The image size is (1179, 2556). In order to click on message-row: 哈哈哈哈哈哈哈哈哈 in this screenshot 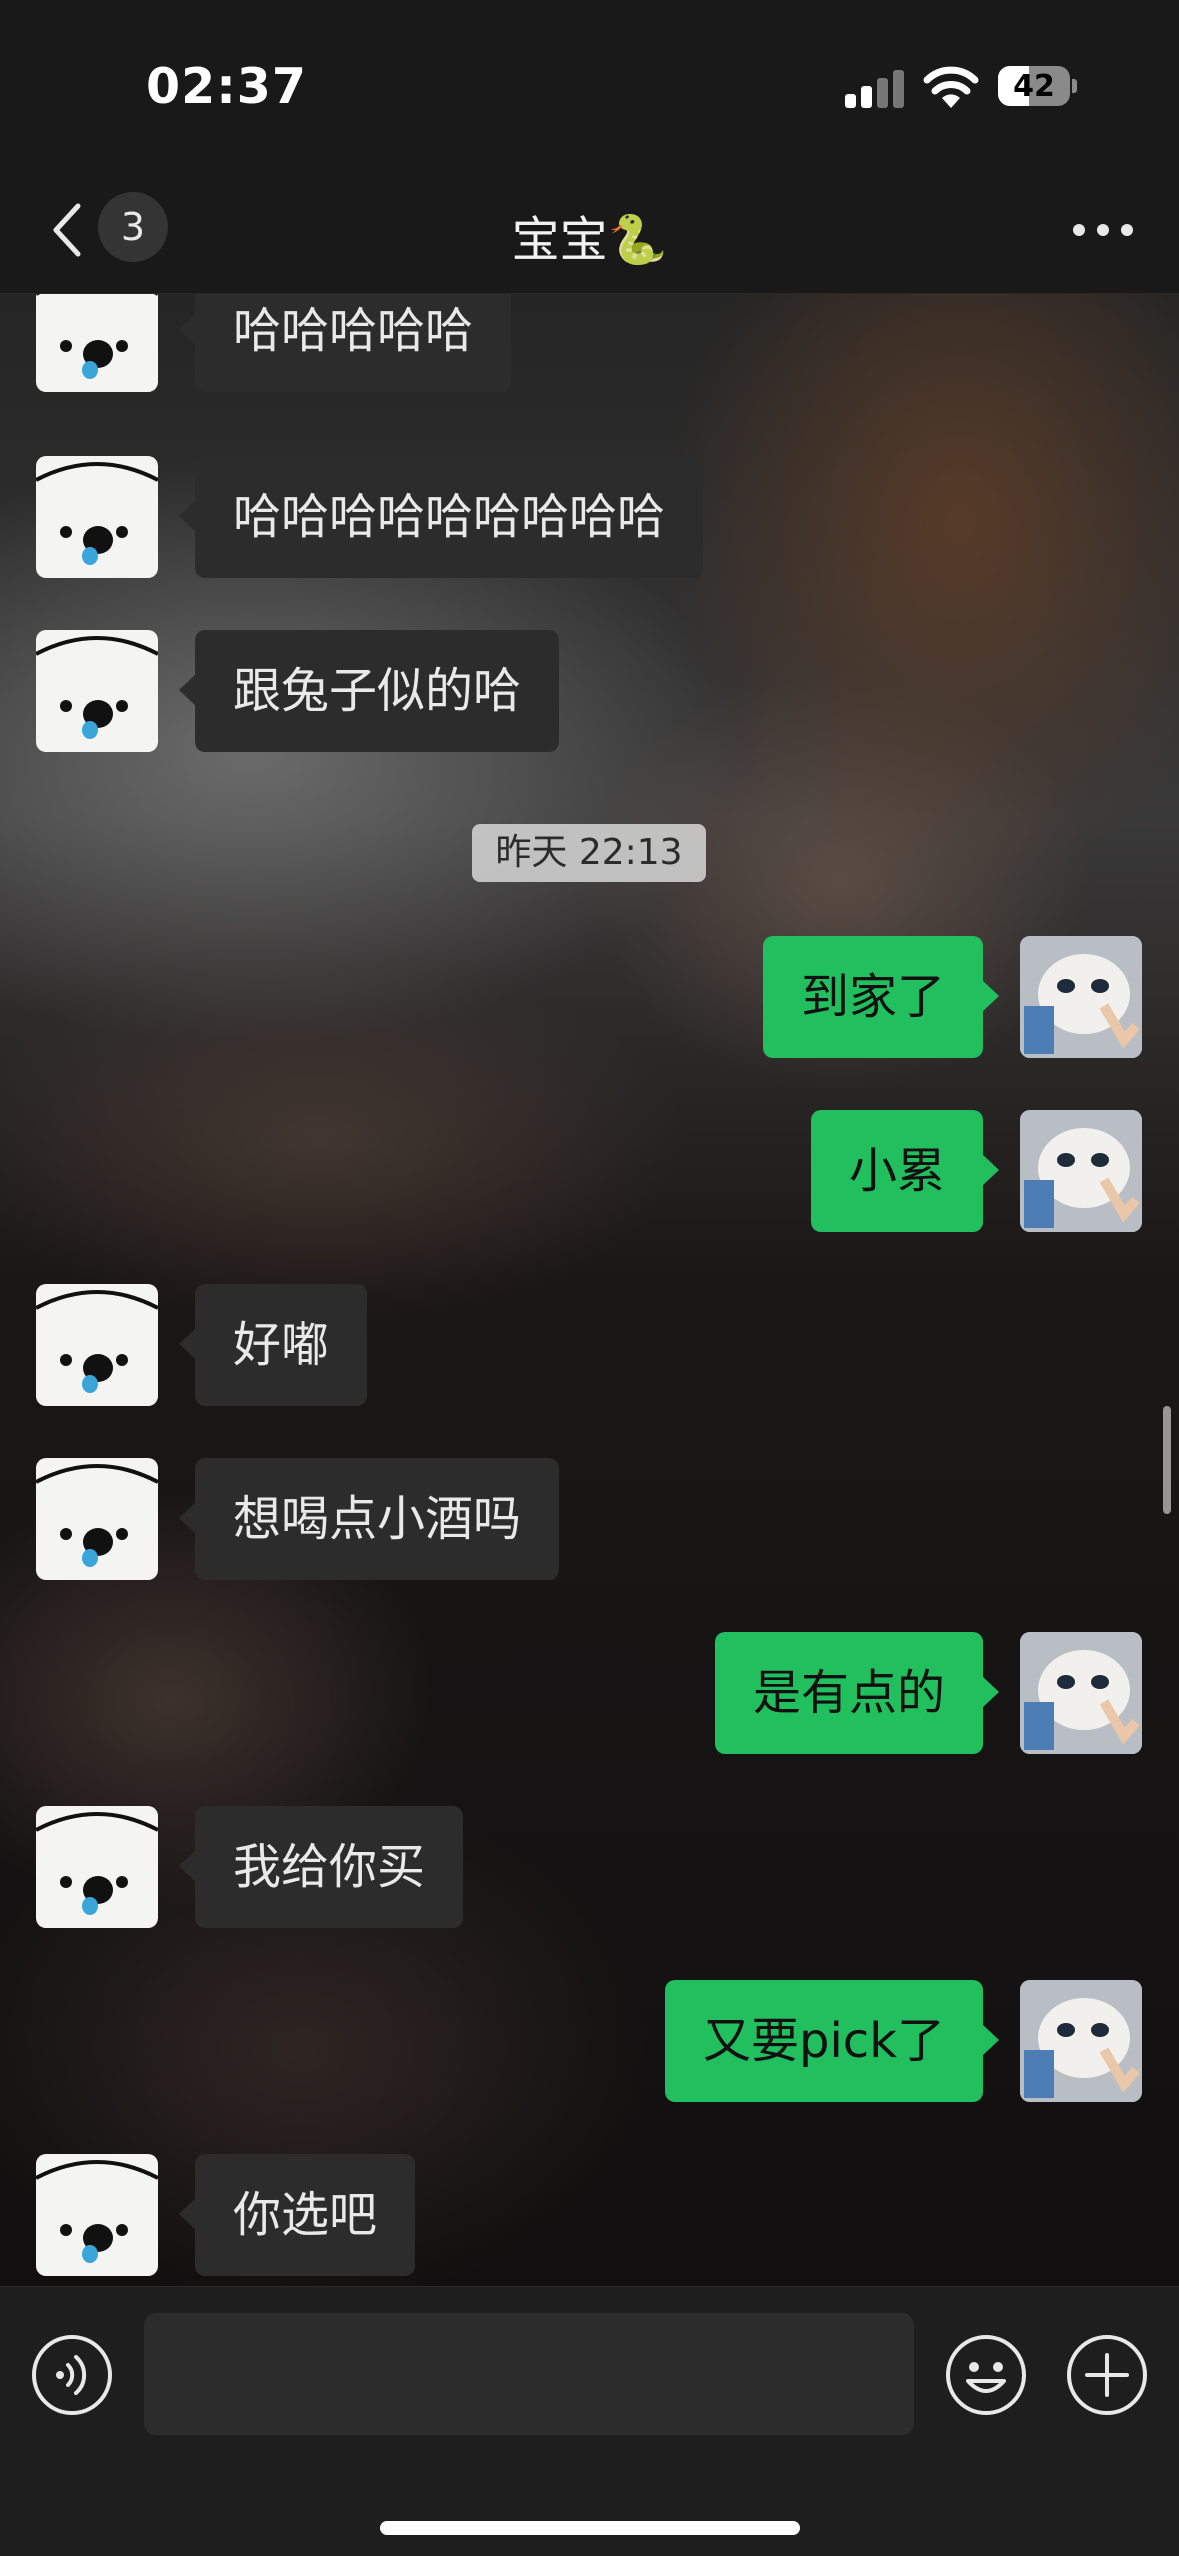, I will do `click(589, 517)`.